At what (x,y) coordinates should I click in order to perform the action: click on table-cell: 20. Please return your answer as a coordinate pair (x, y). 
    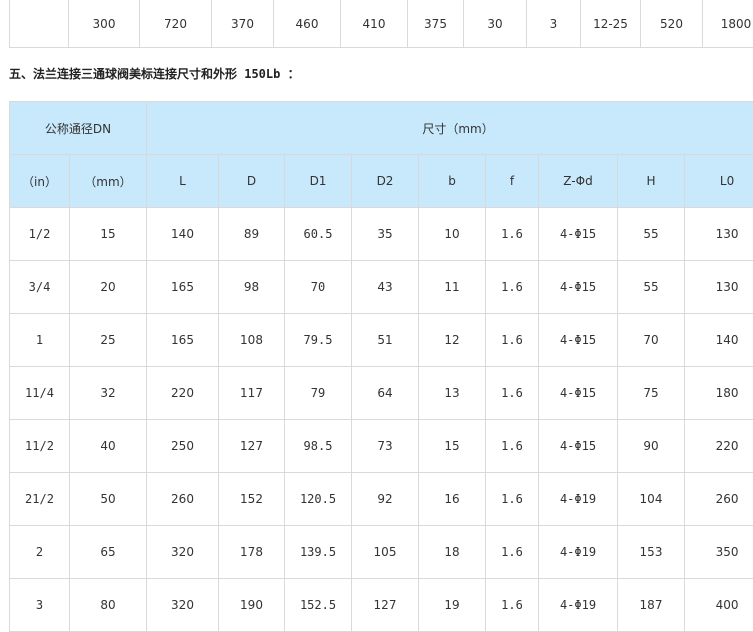
    Looking at the image, I should click on (108, 287).